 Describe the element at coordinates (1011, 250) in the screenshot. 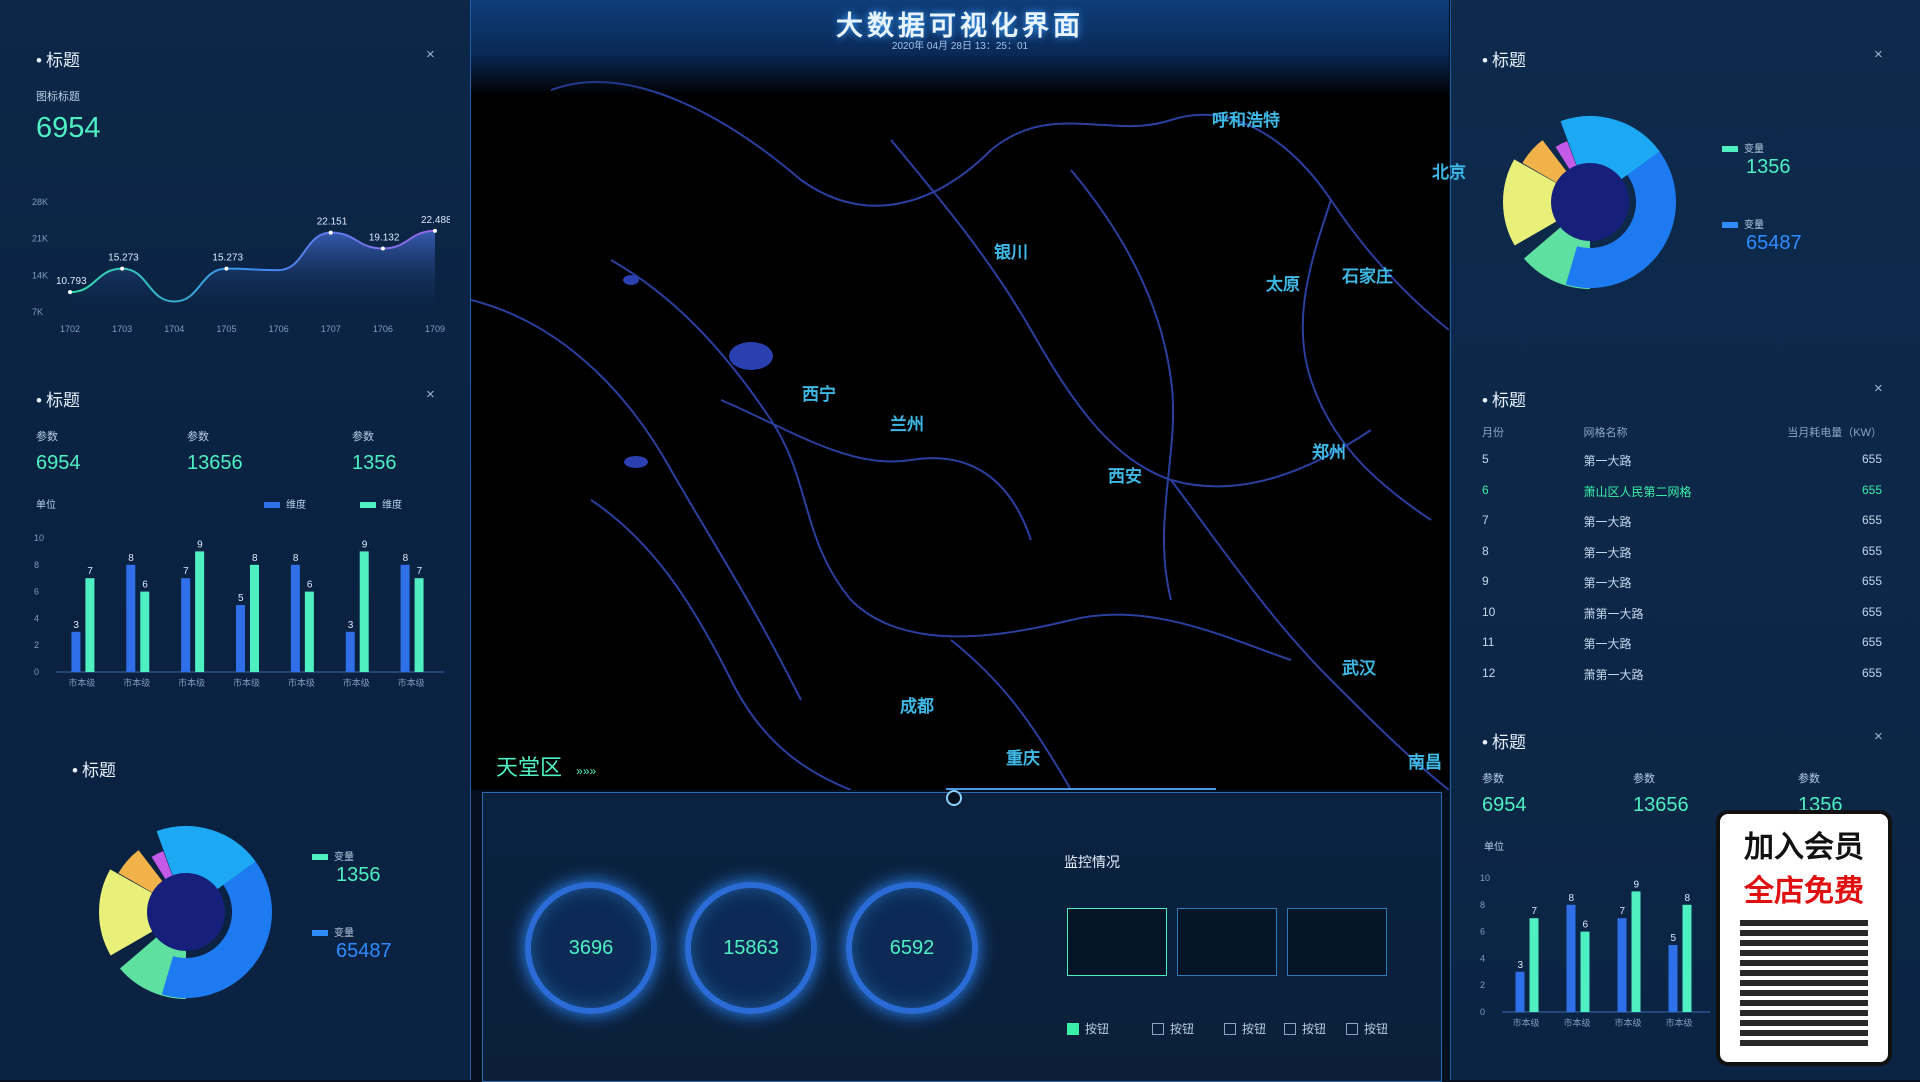

I see `city-label: 银川` at that location.